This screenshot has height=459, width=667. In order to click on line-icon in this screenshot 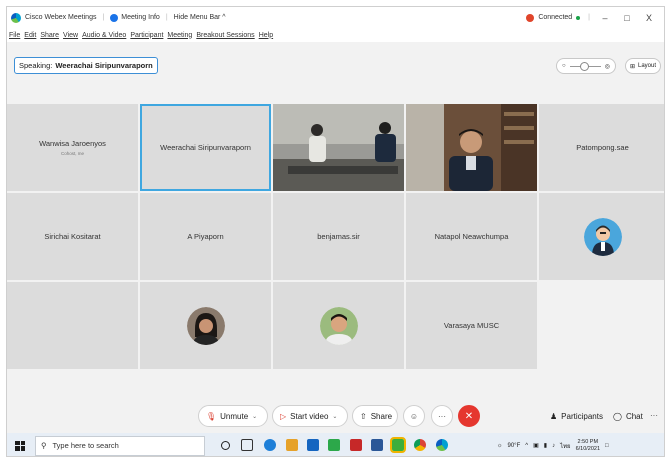, I will do `click(334, 445)`.